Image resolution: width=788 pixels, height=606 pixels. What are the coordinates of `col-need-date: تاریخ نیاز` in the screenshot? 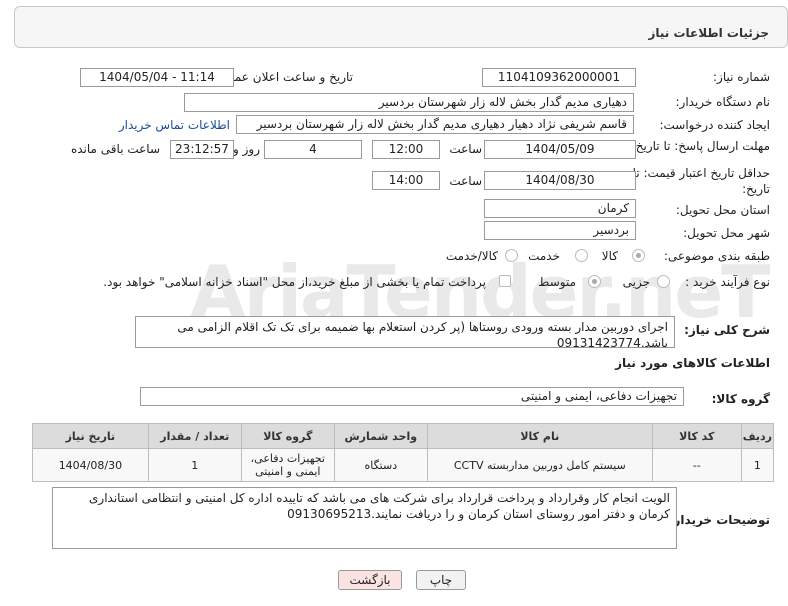 It's located at (90, 436).